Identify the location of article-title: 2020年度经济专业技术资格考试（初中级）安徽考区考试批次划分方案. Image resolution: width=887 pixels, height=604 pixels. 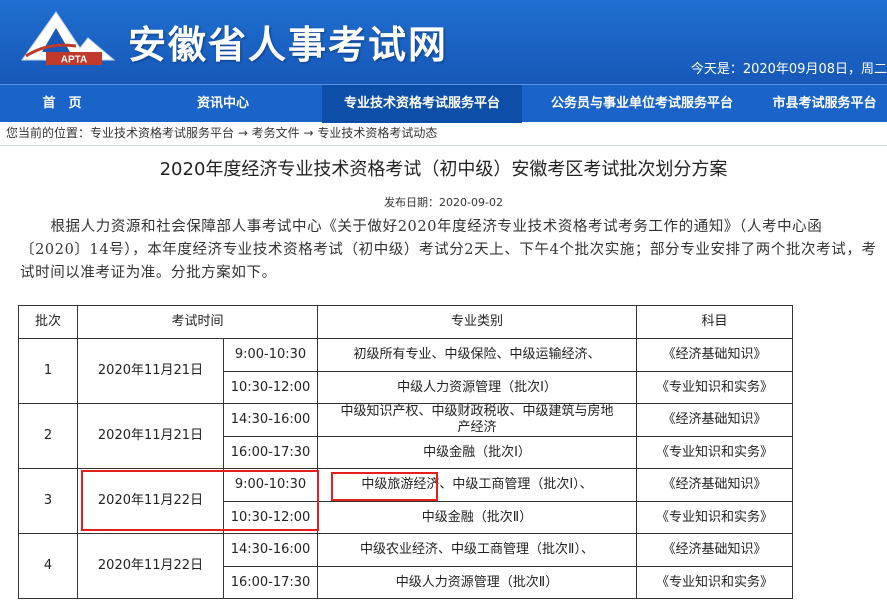
(443, 169).